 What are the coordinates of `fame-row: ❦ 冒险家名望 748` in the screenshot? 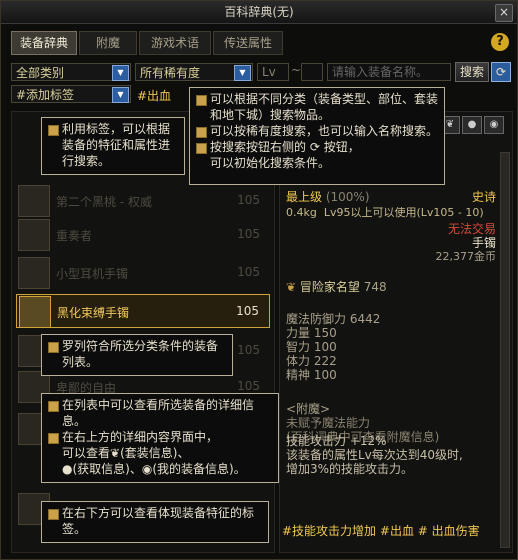 It's located at (336, 287).